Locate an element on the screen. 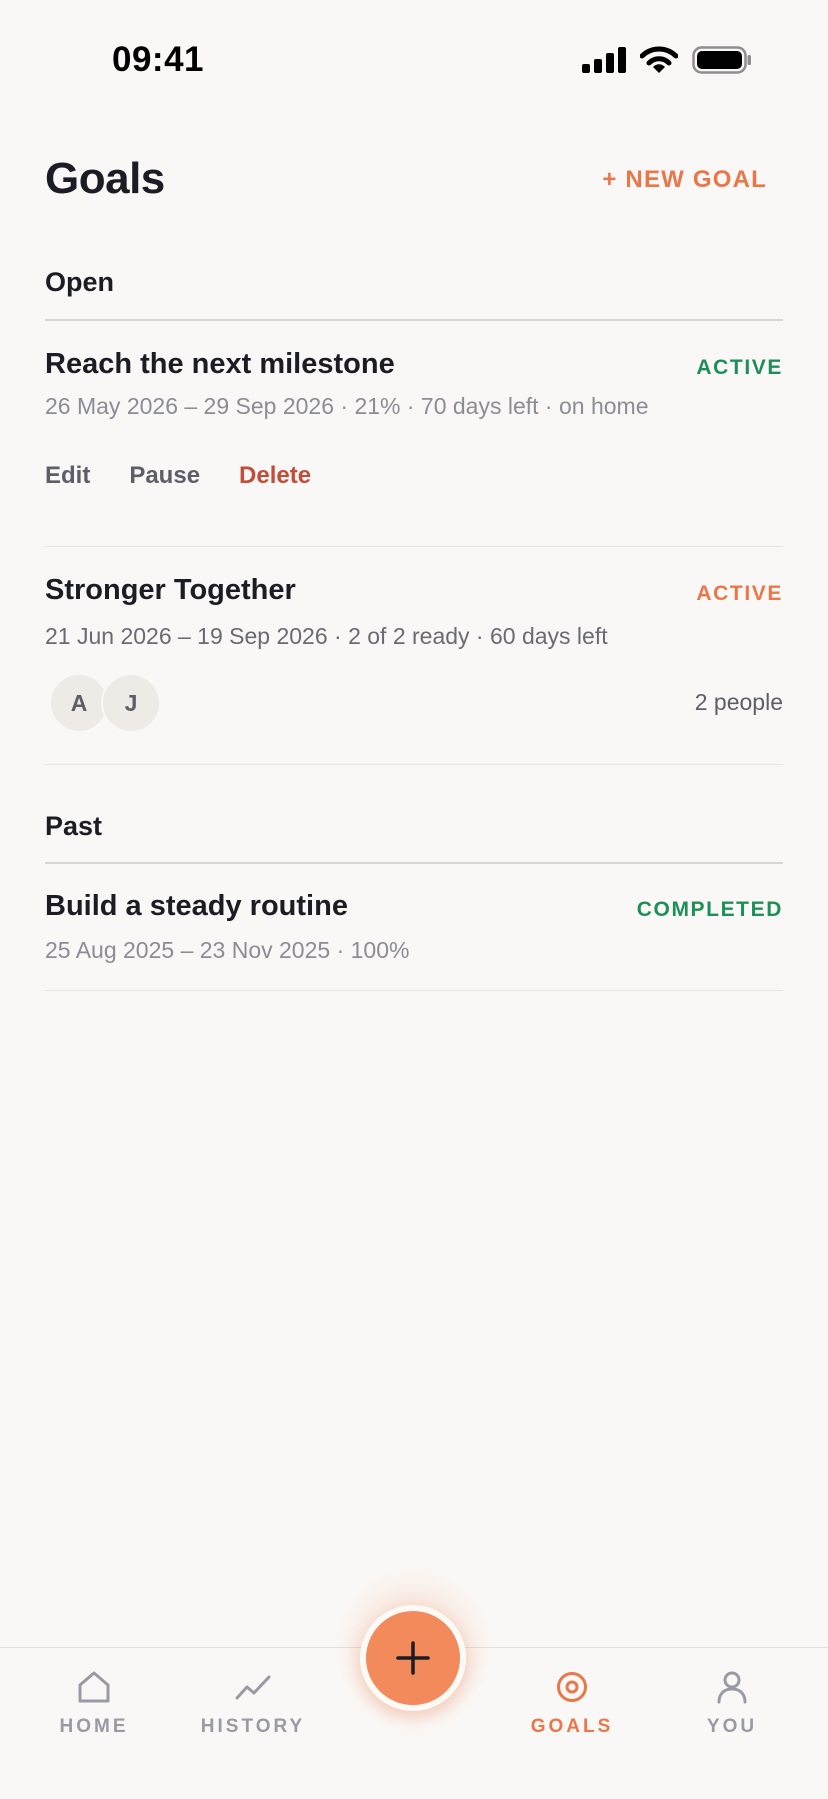  nav-label-goals: GOALS is located at coordinates (572, 1726).